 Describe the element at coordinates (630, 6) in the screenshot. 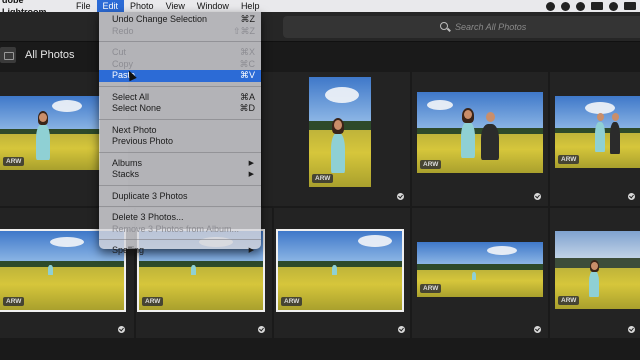

I see `airplay-icon` at that location.